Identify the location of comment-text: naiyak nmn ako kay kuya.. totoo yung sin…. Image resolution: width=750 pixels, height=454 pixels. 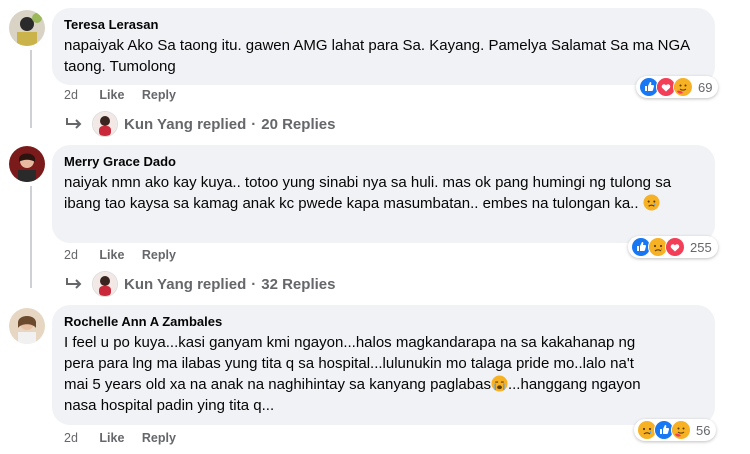
(383, 193).